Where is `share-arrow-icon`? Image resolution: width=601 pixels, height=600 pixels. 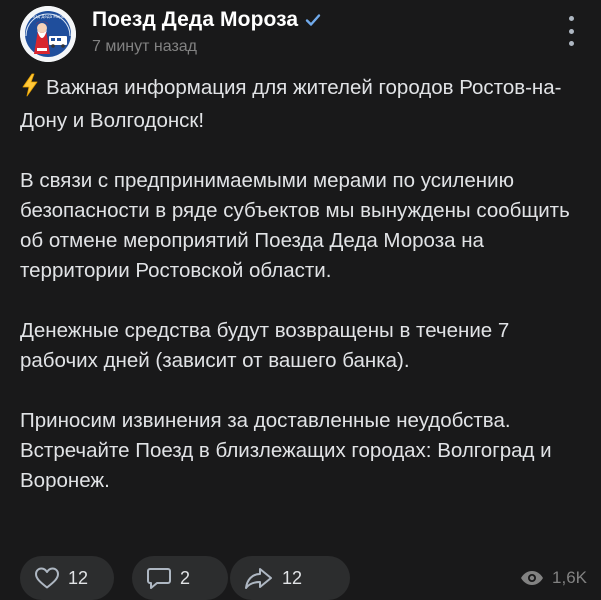 share-arrow-icon is located at coordinates (259, 578).